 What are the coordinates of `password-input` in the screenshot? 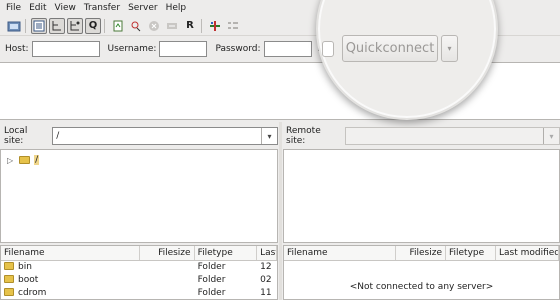 It's located at (287, 49).